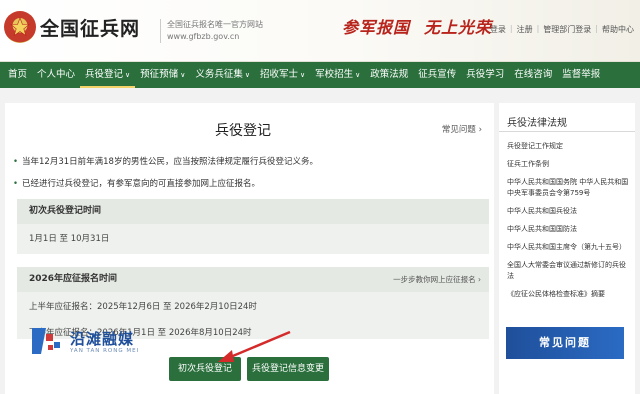 The width and height of the screenshot is (640, 394). What do you see at coordinates (243, 131) in the screenshot?
I see `page-title: 兵役登记` at bounding box center [243, 131].